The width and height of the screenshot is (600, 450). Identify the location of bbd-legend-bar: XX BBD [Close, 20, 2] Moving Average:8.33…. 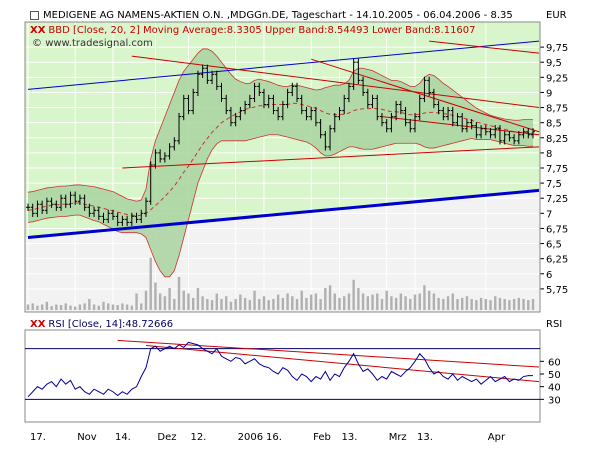
(253, 31).